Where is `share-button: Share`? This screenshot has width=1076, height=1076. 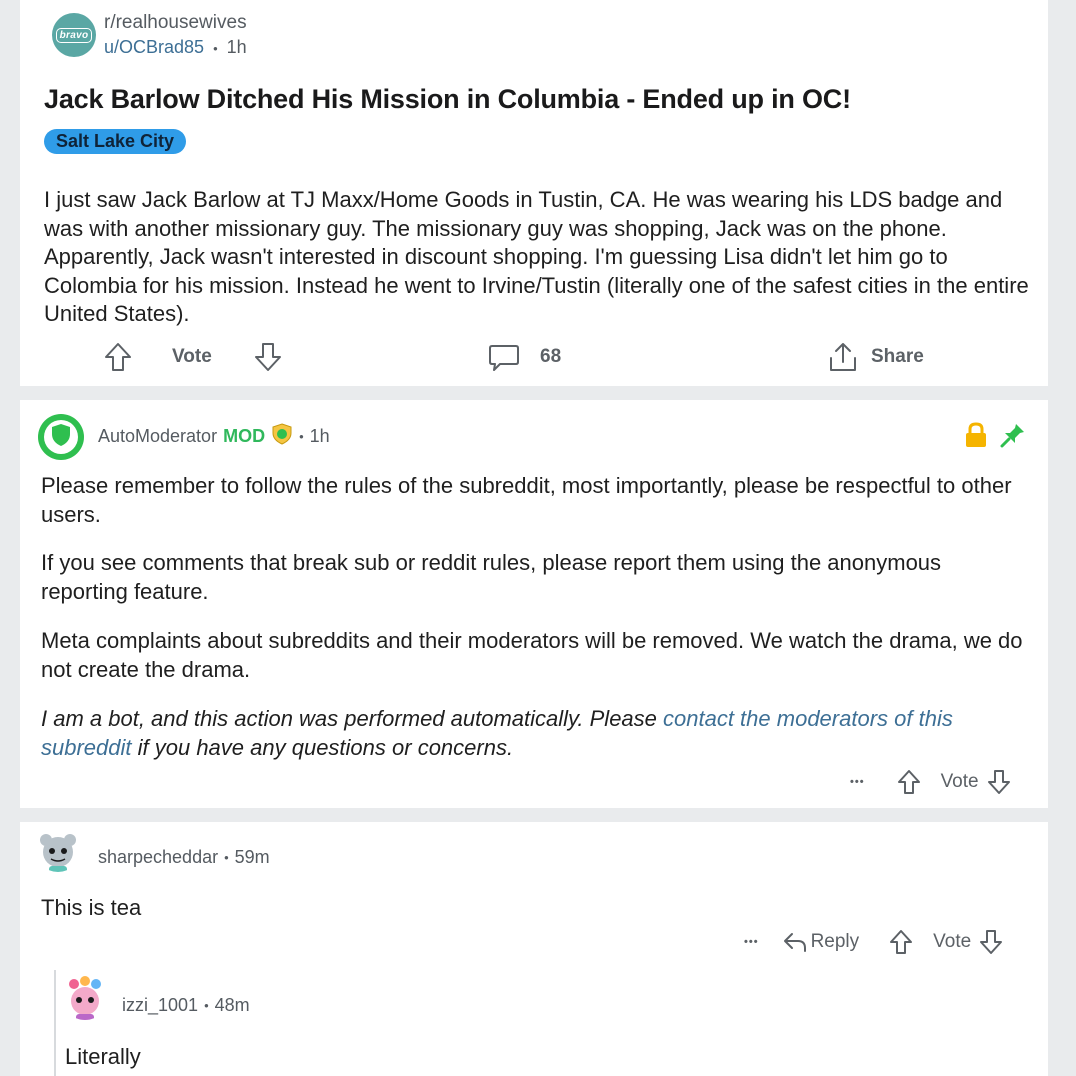 share-button: Share is located at coordinates (876, 357).